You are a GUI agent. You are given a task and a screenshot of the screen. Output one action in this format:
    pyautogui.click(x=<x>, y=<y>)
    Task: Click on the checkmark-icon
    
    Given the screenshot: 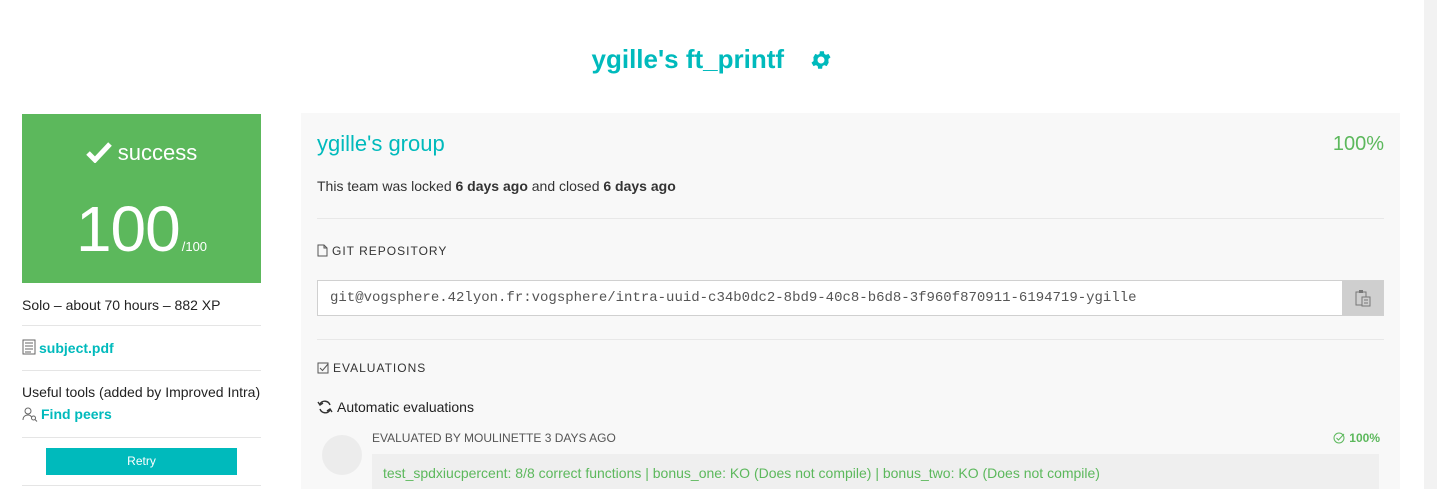 What is the action you would take?
    pyautogui.click(x=98, y=153)
    